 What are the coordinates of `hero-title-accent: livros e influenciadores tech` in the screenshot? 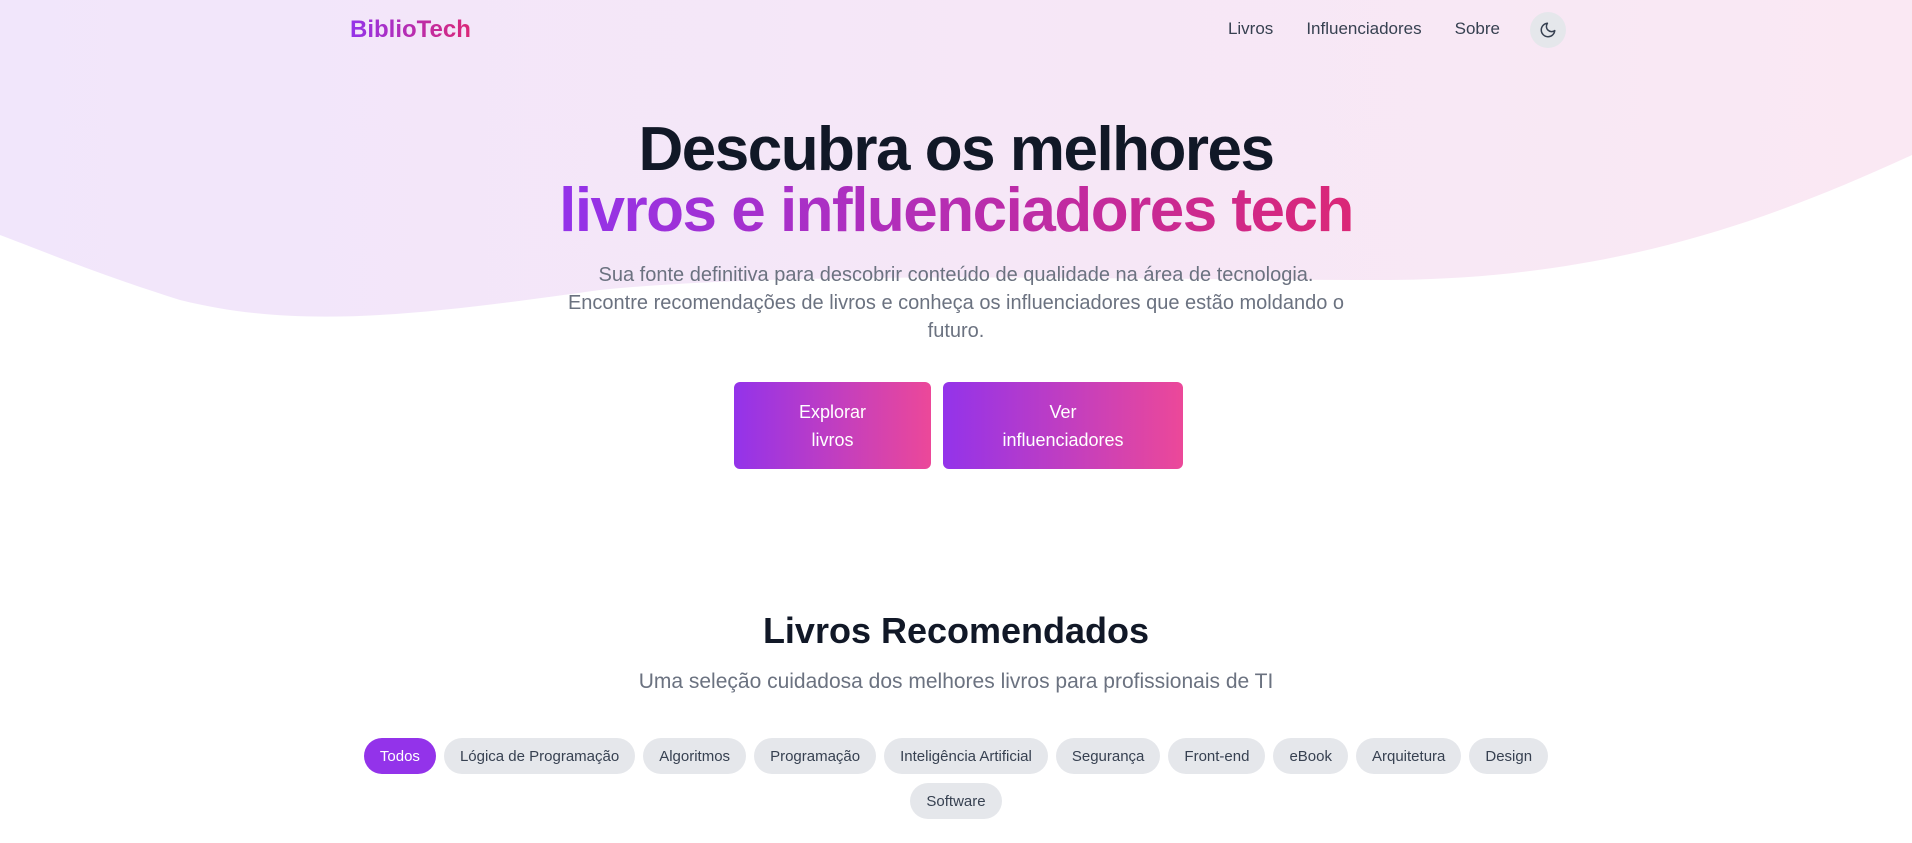 It's located at (956, 210).